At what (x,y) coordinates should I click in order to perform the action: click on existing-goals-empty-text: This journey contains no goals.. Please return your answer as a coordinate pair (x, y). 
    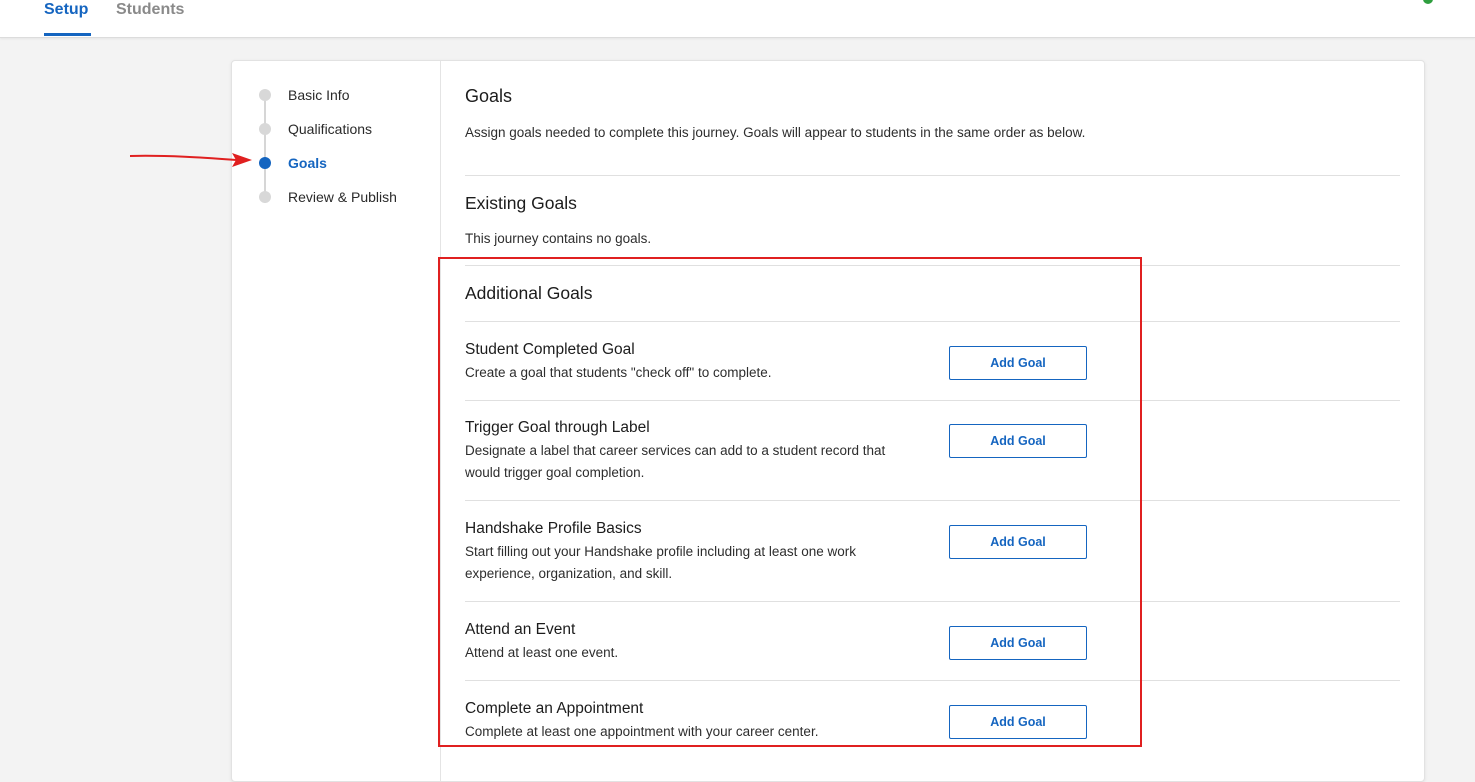
    Looking at the image, I should click on (558, 238).